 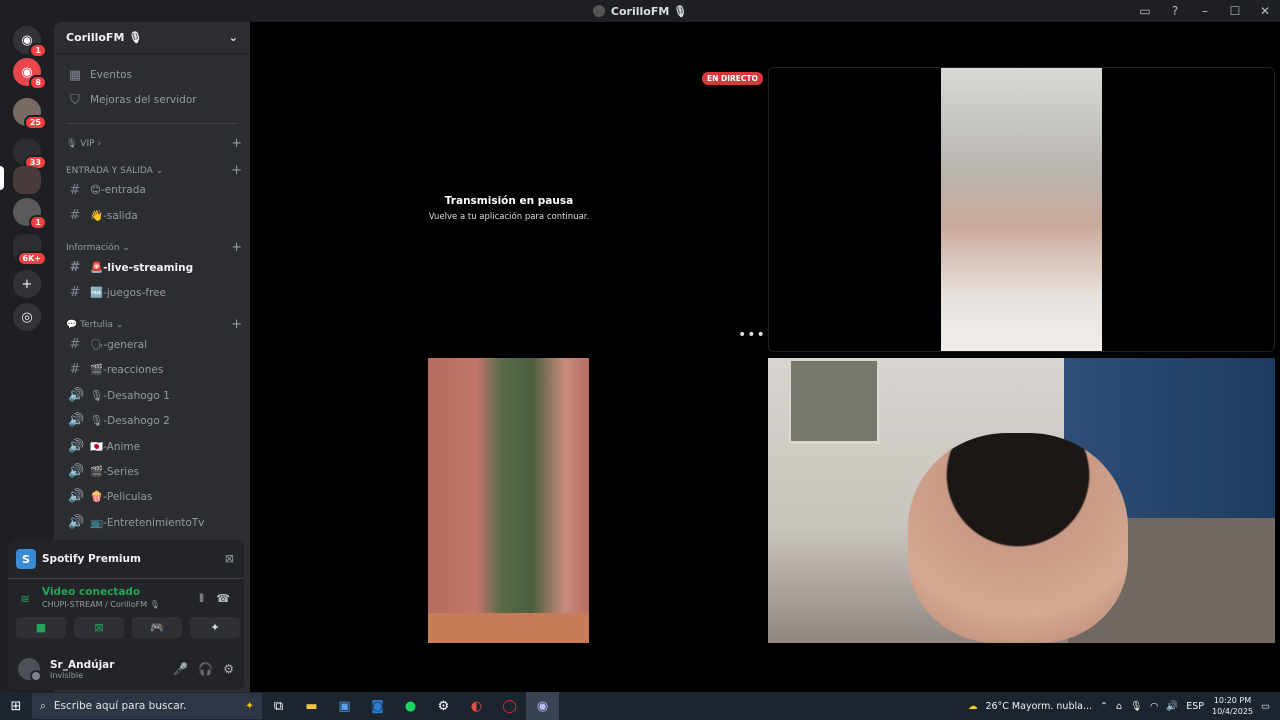 What do you see at coordinates (1119, 706) in the screenshot?
I see `network-icon: ⌂` at bounding box center [1119, 706].